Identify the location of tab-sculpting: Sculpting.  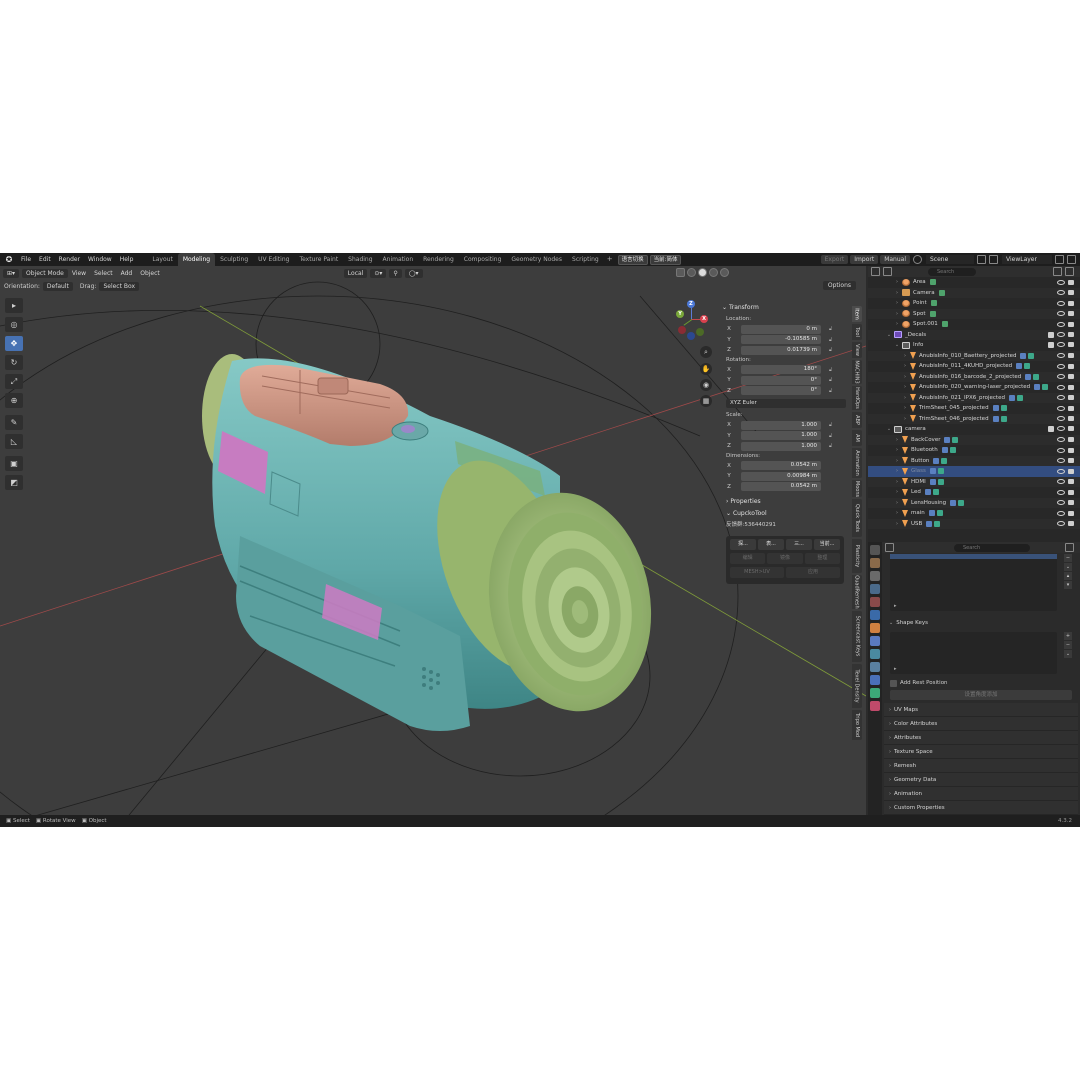
(234, 259).